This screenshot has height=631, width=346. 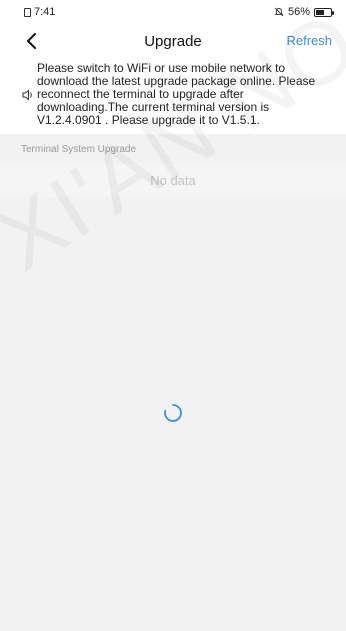 I want to click on back-arrow-icon, so click(x=32, y=41).